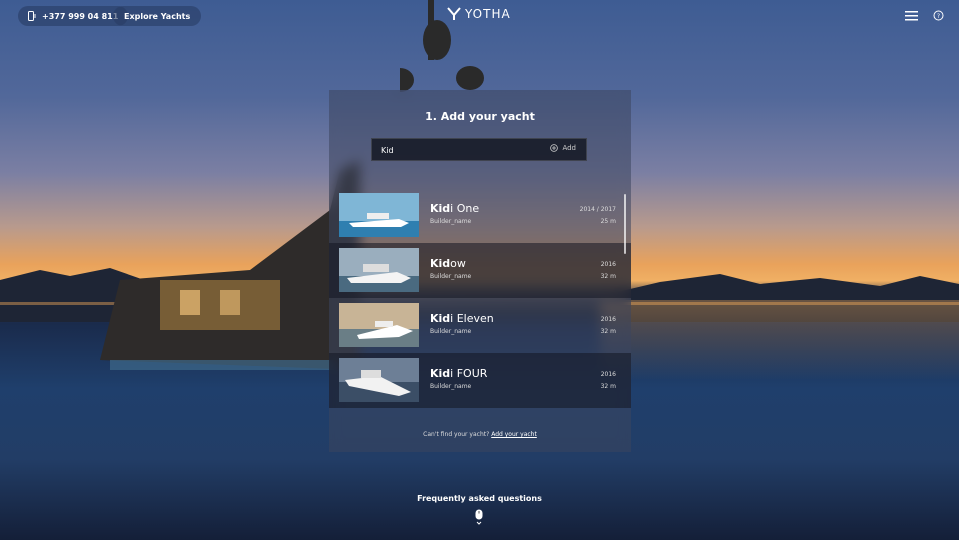 The image size is (959, 540). I want to click on add-button: Add, so click(563, 148).